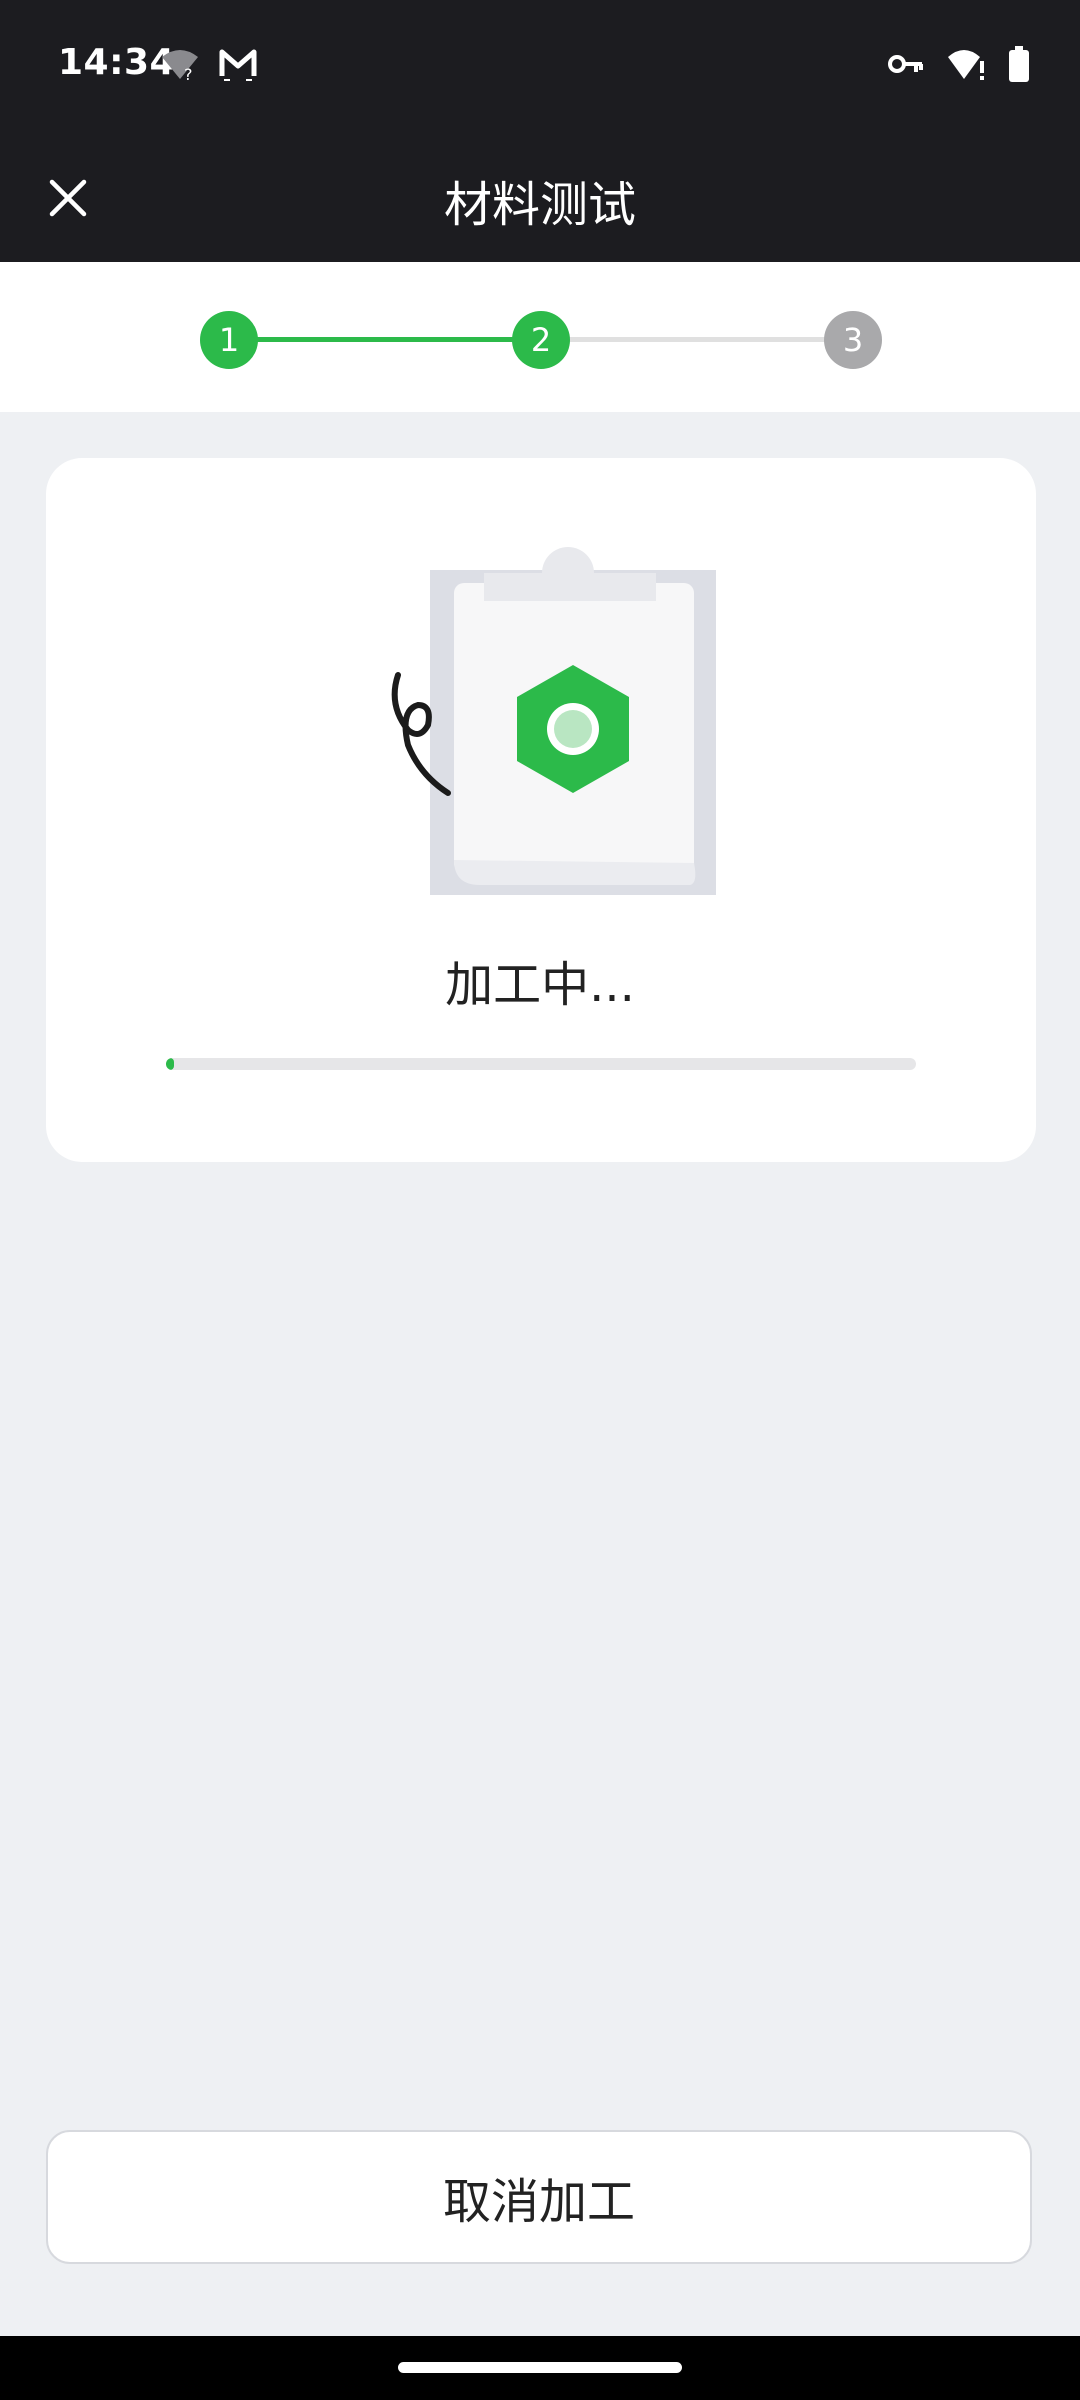 The width and height of the screenshot is (1080, 2400). I want to click on wifi-alert-icon, so click(966, 65).